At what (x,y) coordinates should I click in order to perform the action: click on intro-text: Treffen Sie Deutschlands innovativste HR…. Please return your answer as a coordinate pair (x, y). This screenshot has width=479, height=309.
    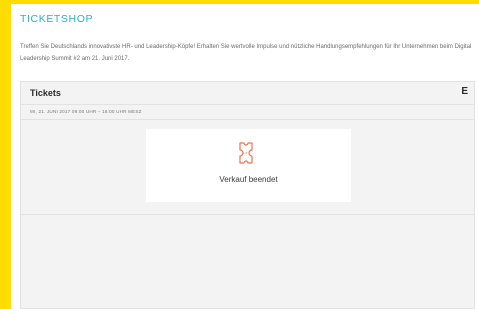
    Looking at the image, I should click on (246, 53).